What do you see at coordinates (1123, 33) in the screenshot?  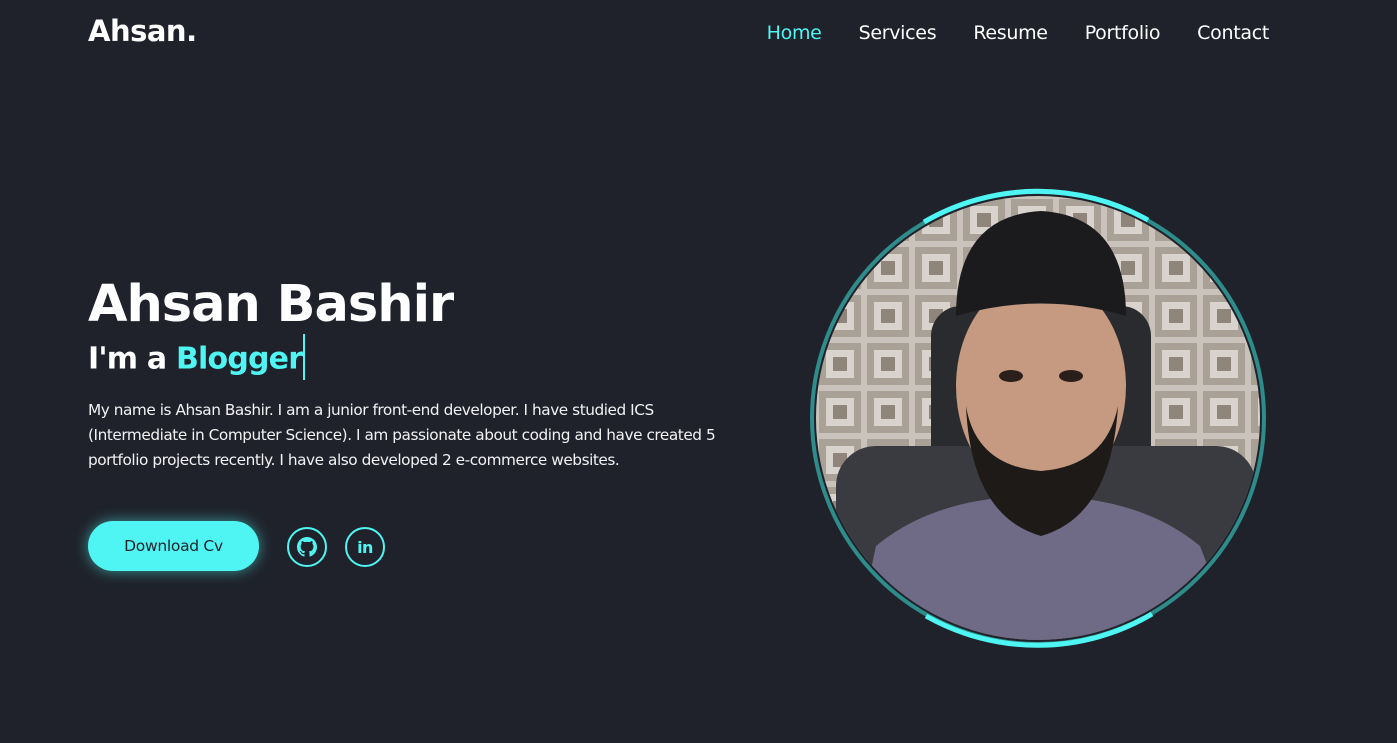 I see `nav-link-portfolio: Portfolio` at bounding box center [1123, 33].